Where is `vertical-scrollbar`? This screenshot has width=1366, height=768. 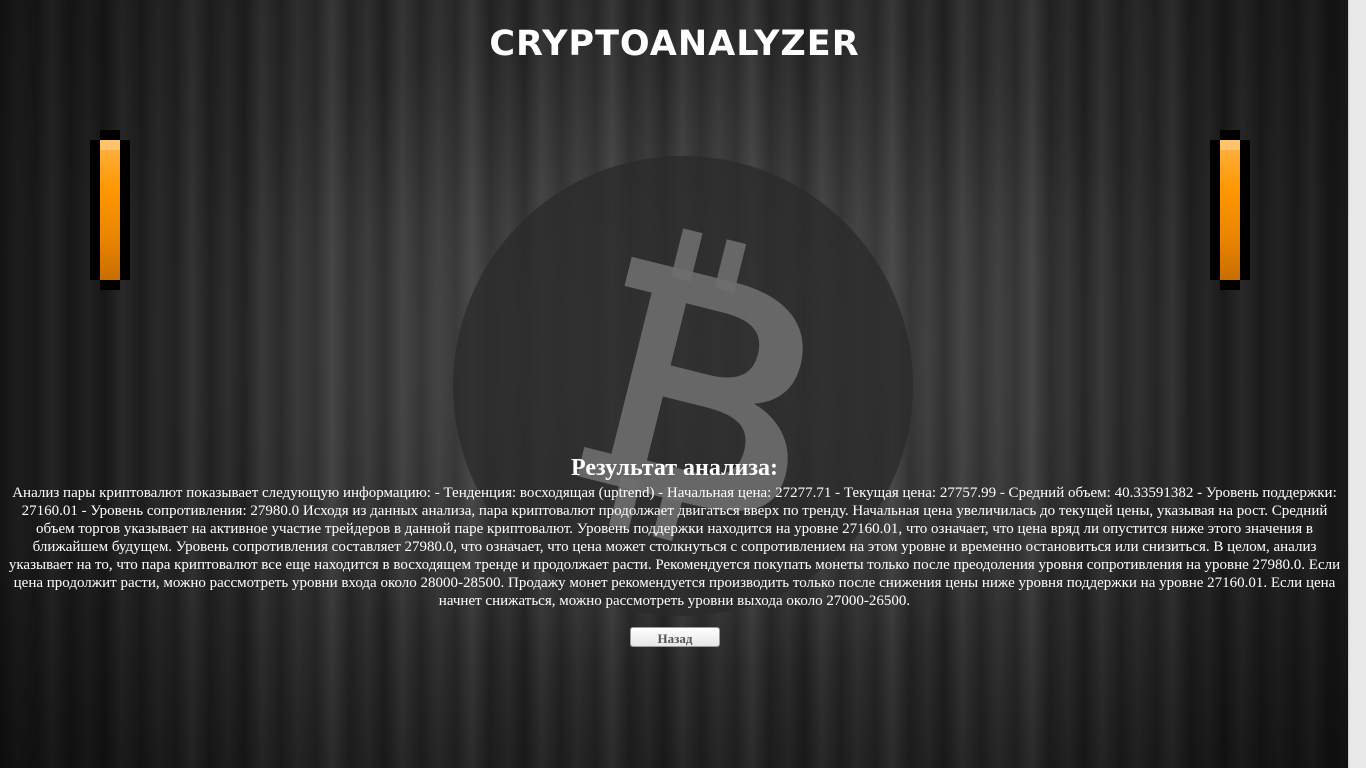 vertical-scrollbar is located at coordinates (1357, 384).